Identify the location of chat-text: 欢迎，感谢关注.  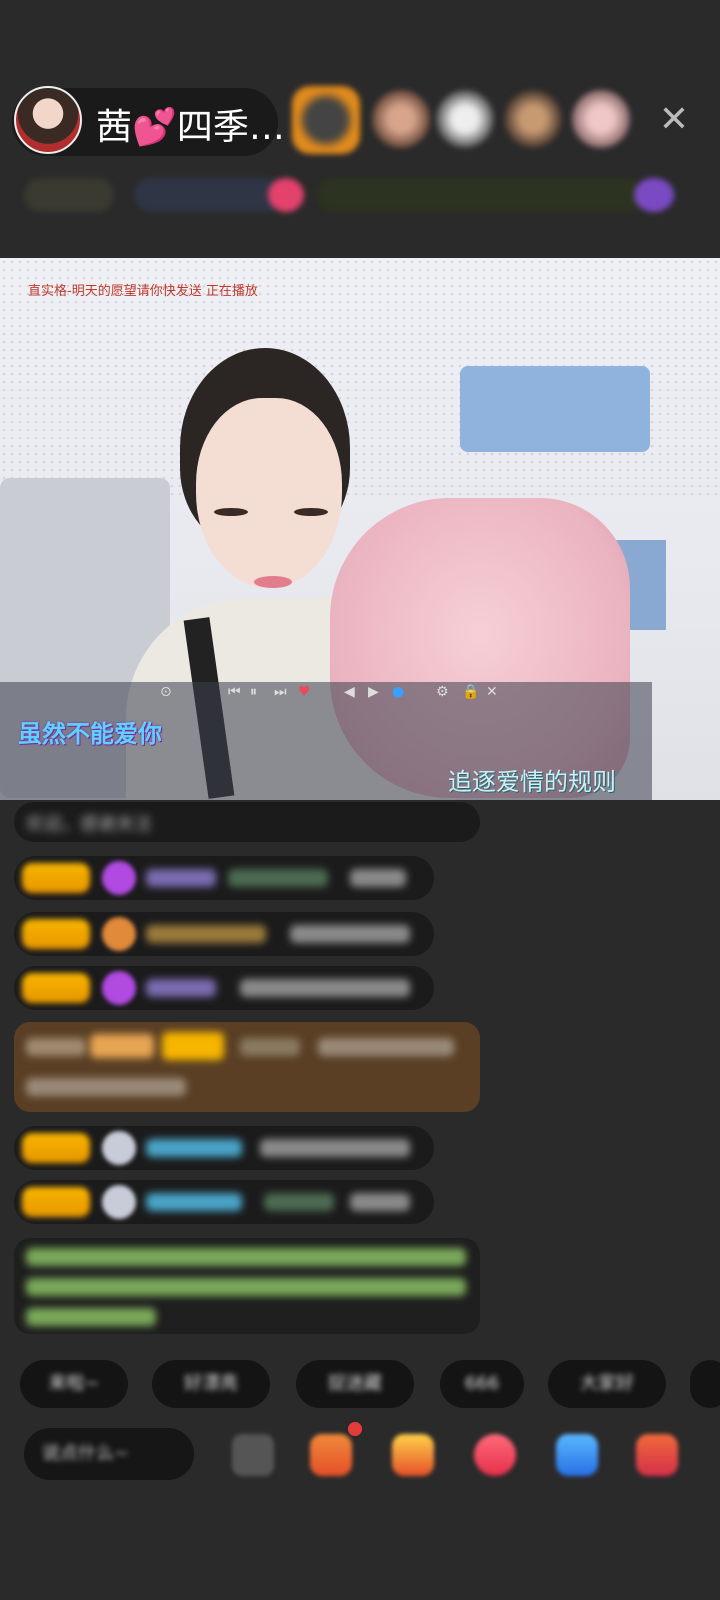
(89, 824).